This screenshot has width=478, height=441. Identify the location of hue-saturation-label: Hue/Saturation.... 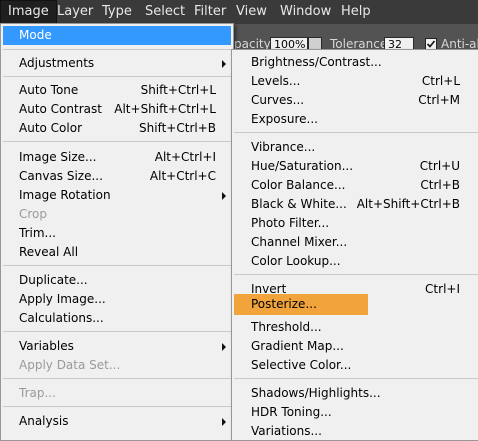
(302, 166).